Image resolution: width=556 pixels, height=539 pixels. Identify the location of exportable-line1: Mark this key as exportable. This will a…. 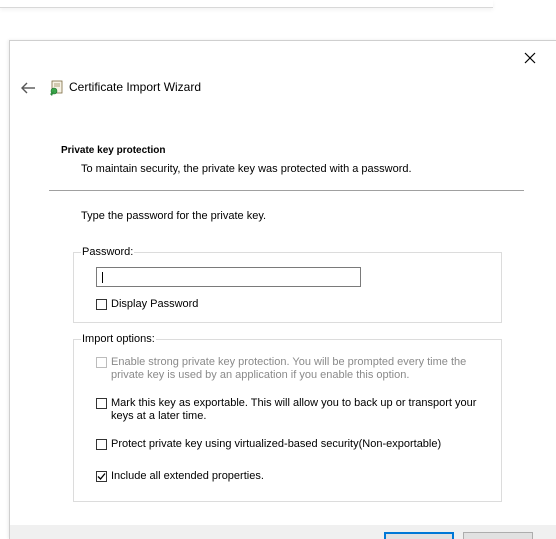
(294, 403).